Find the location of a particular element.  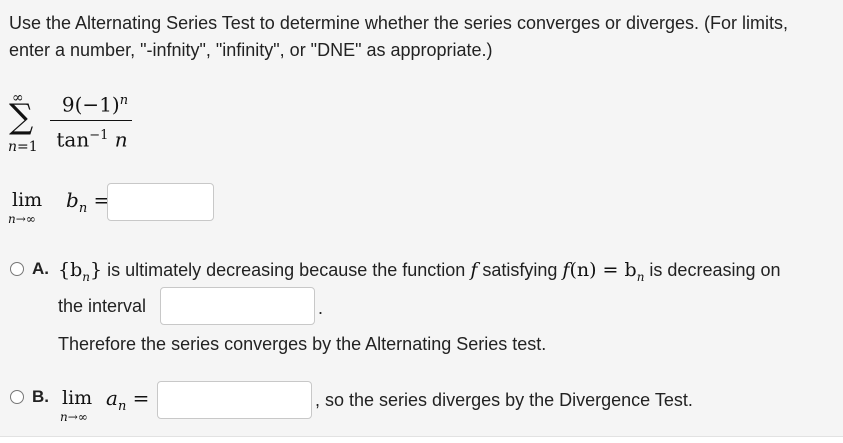

lim-subscript: n→∞ is located at coordinates (22, 219).